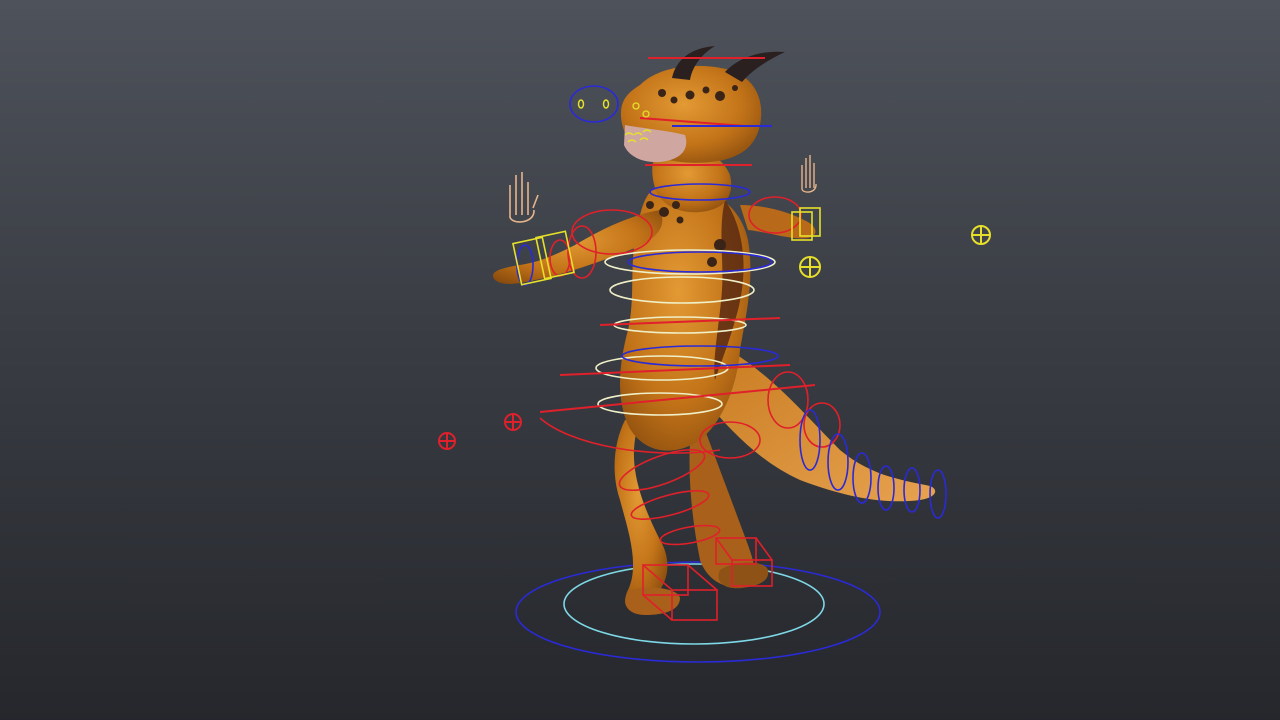  I want to click on hand-icon-right, so click(809, 174).